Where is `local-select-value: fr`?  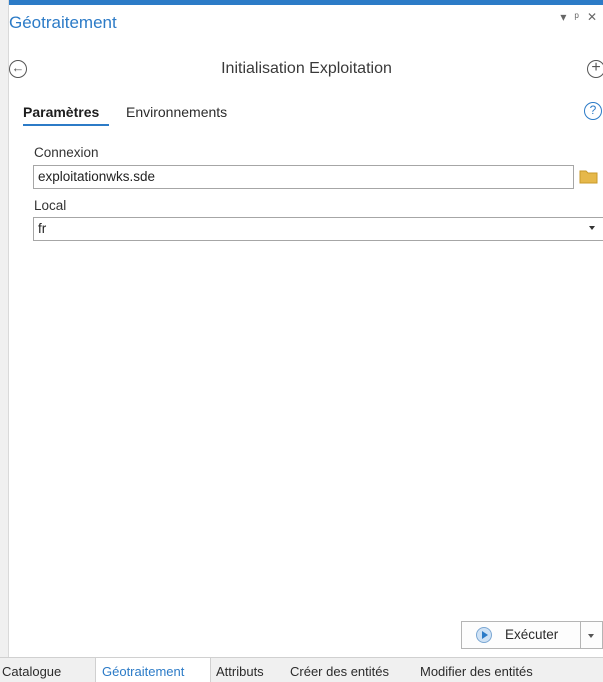 local-select-value: fr is located at coordinates (42, 228).